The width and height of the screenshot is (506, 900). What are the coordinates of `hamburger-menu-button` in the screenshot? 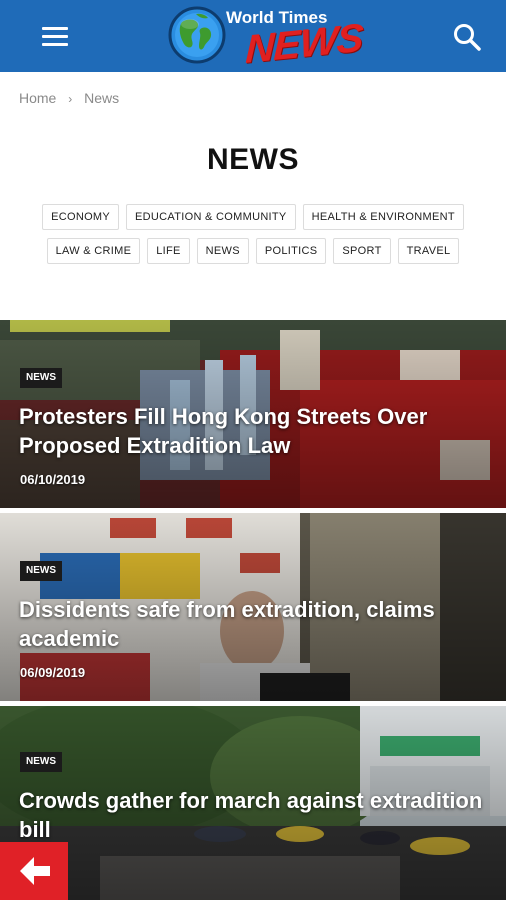 It's located at (55, 36).